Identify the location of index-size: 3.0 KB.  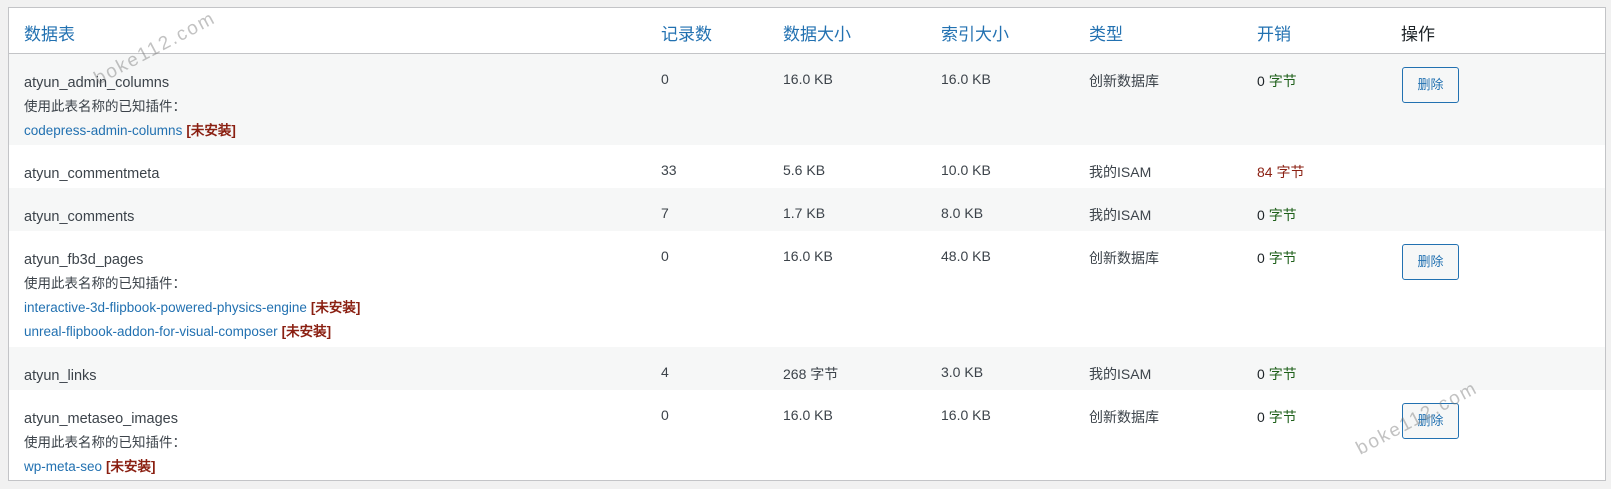
(962, 372).